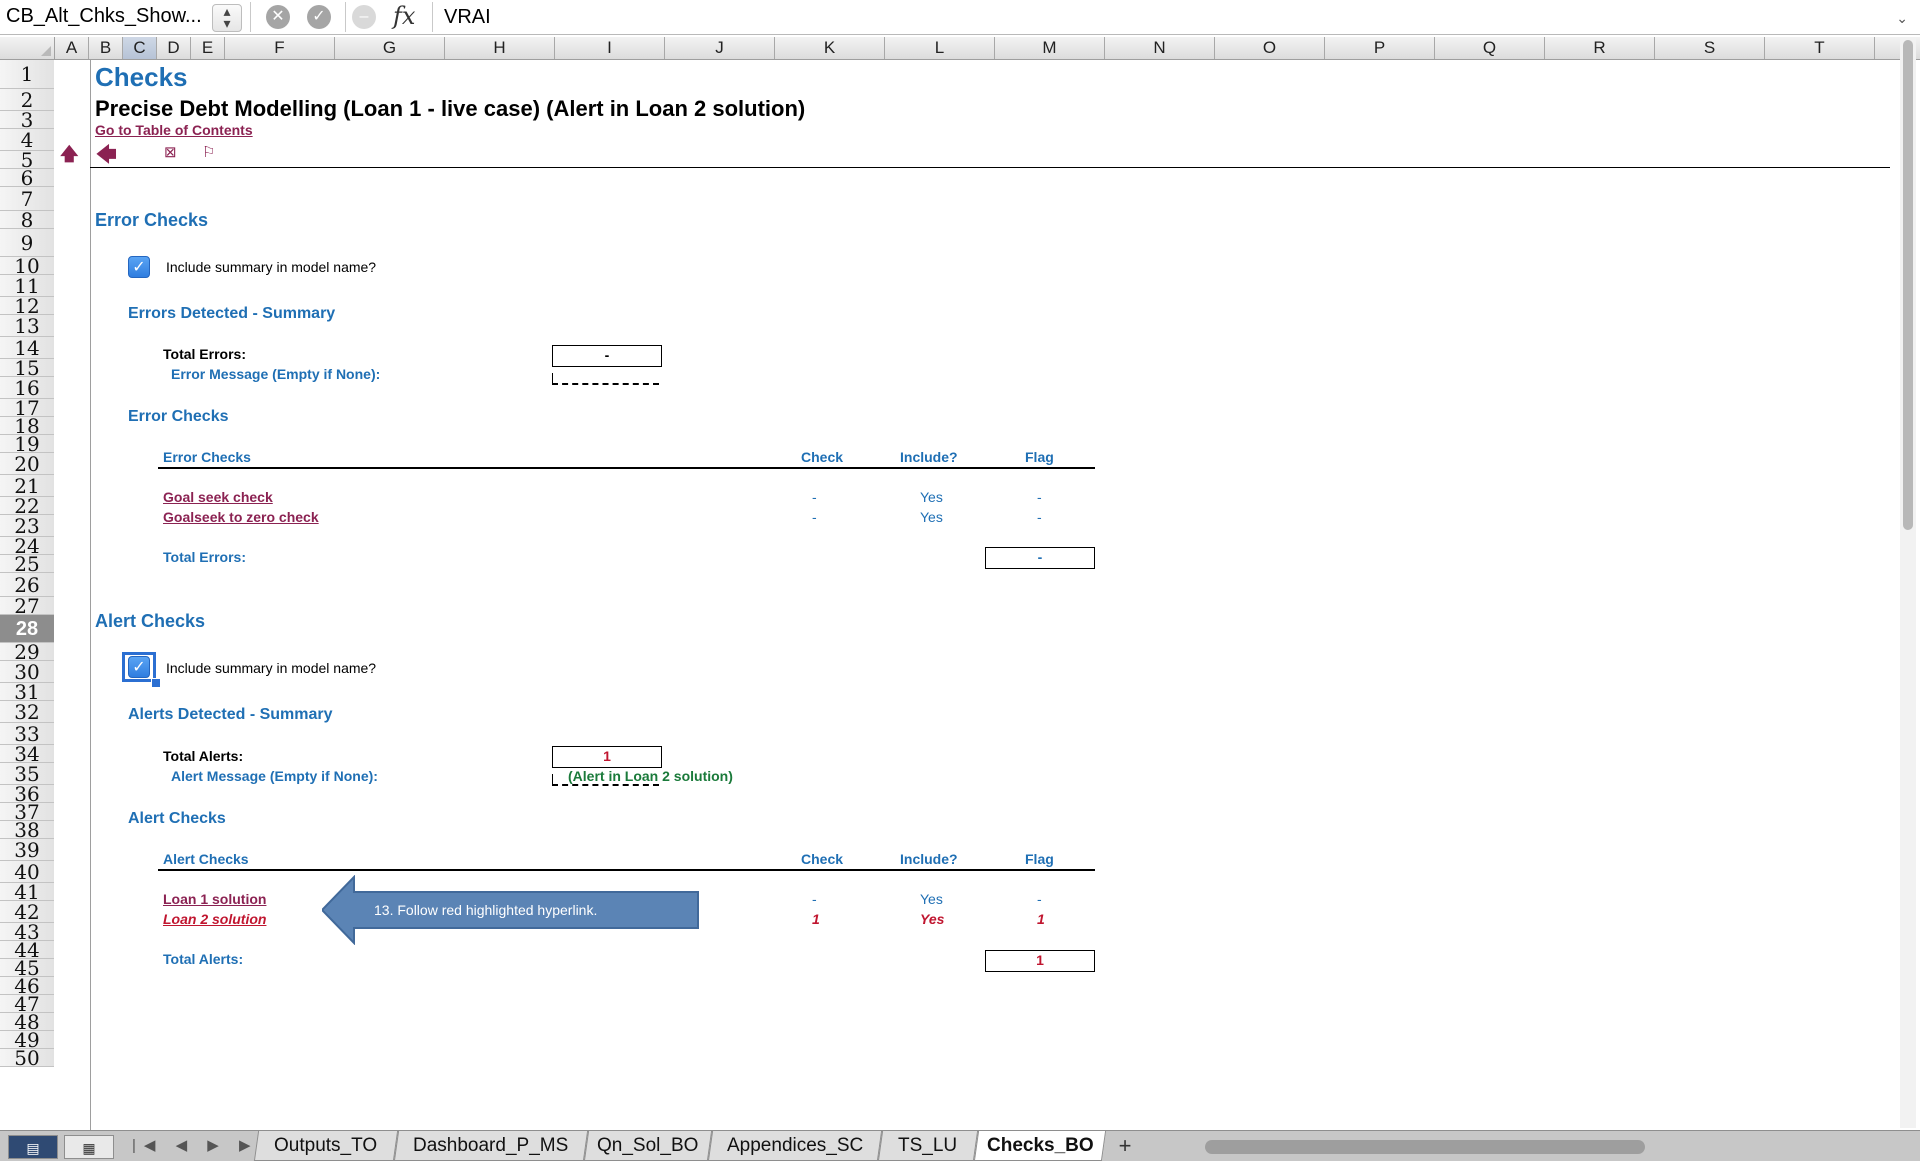  I want to click on normal-view-icon: ▤, so click(33, 1147).